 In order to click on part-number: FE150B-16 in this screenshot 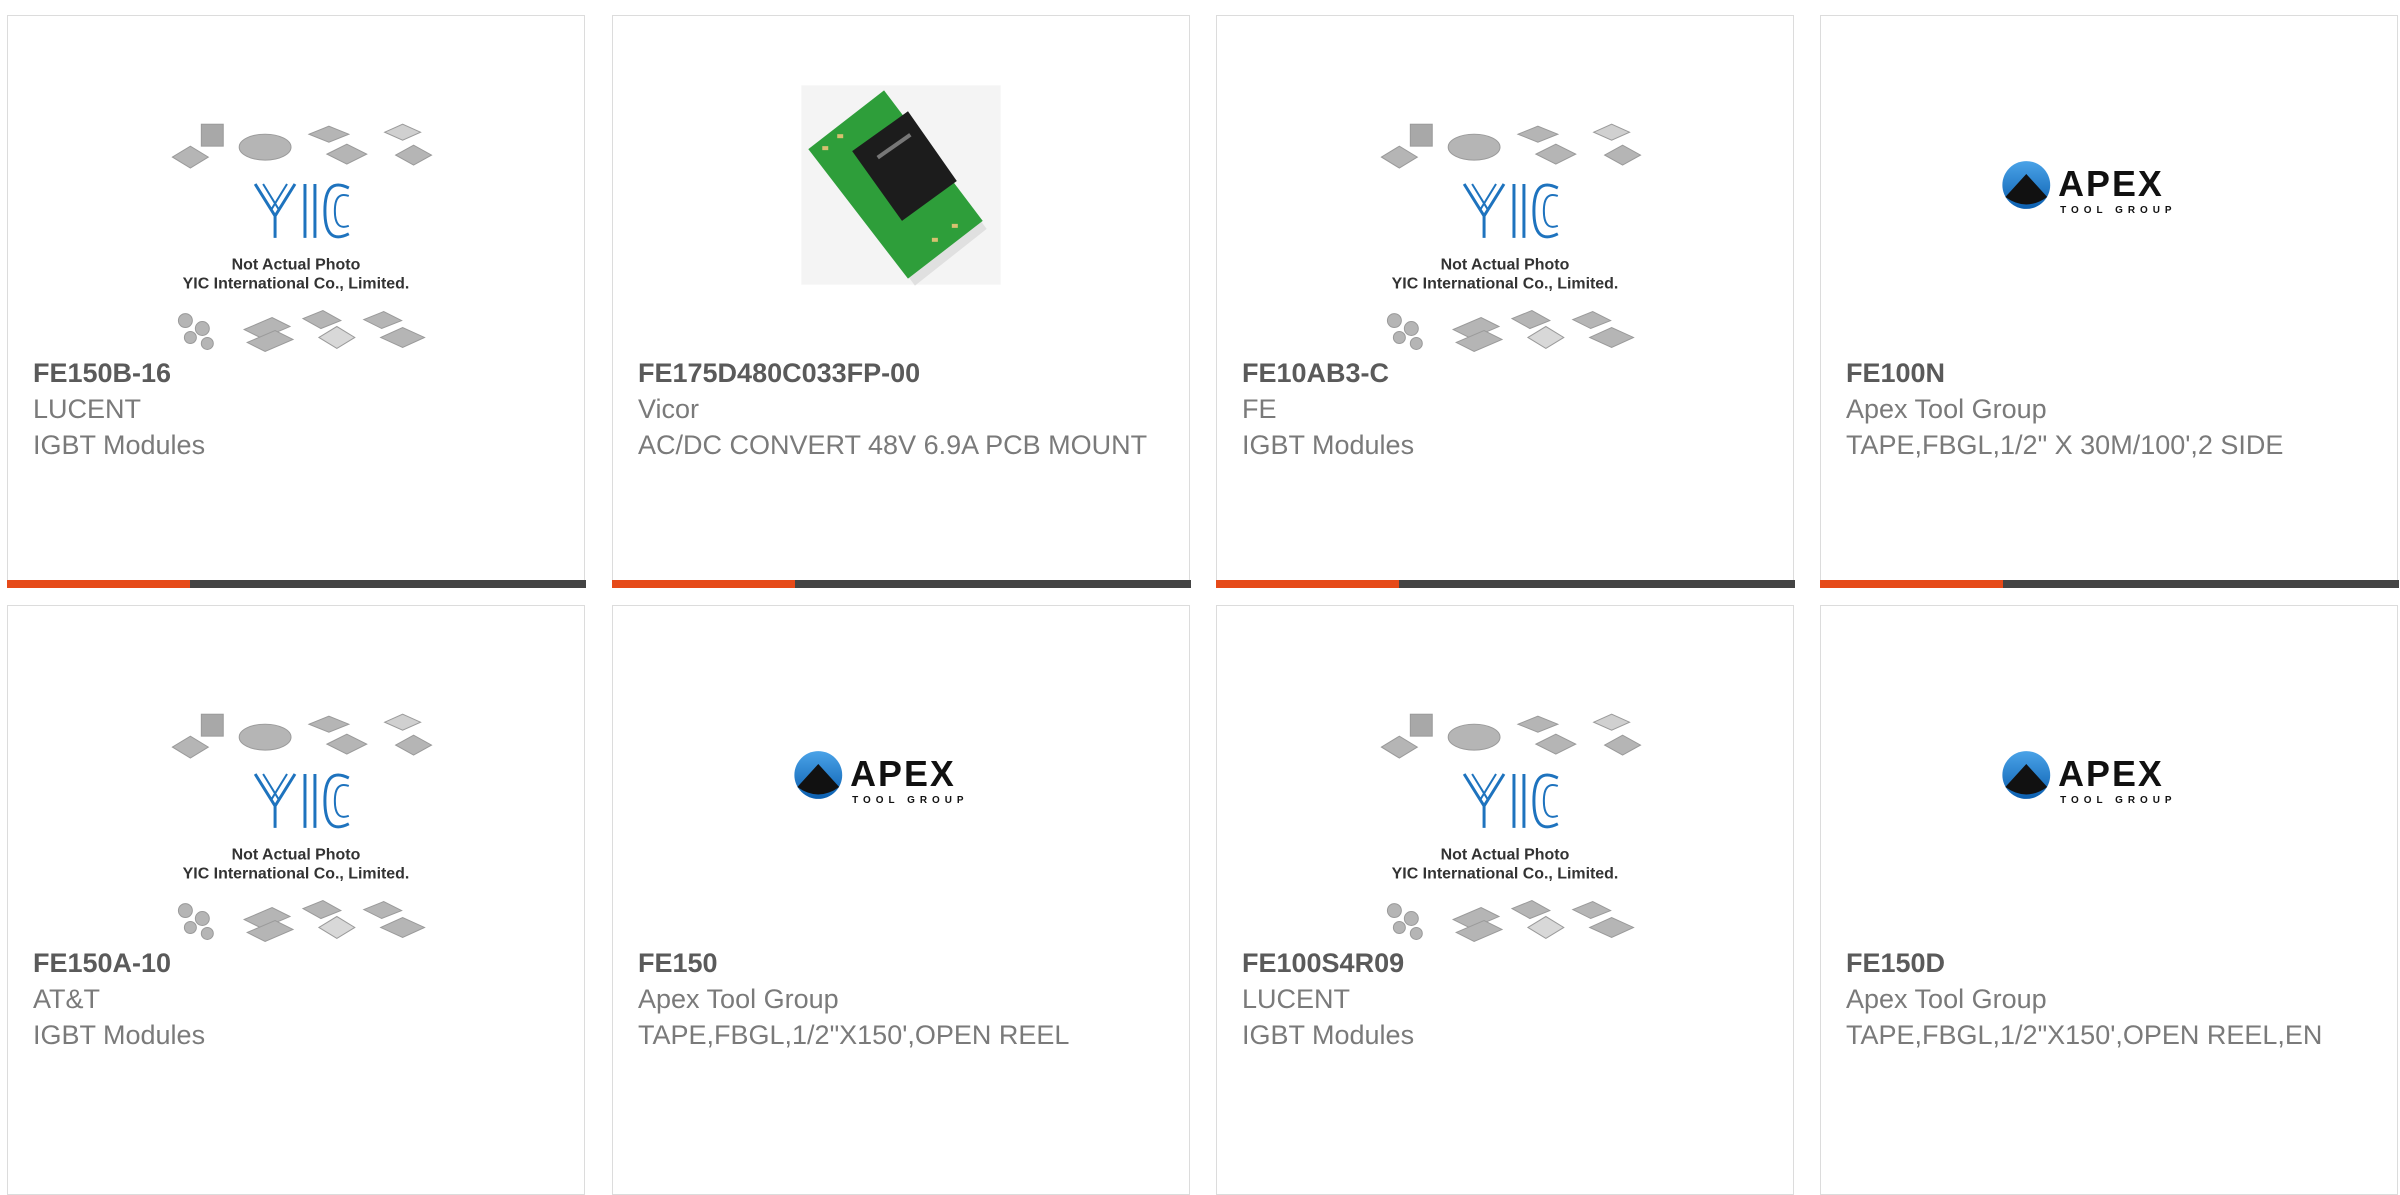, I will do `click(296, 373)`.